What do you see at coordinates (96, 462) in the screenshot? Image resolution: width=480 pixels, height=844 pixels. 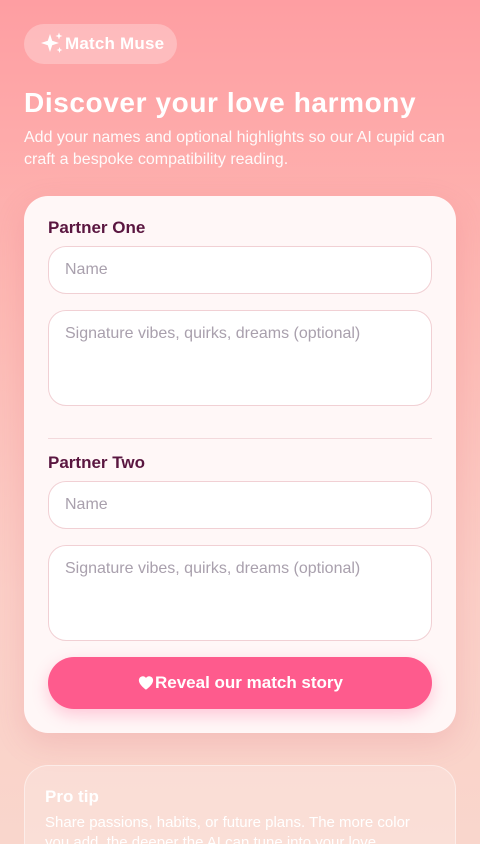 I see `partner-two-label: Partner Two` at bounding box center [96, 462].